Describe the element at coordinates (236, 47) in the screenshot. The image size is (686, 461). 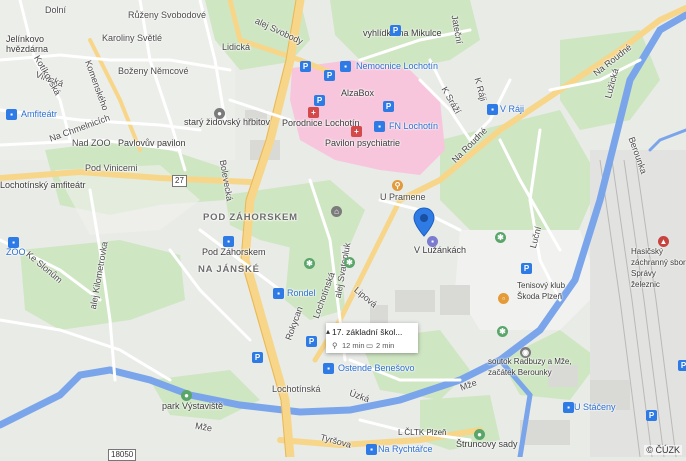
I see `street-label: Lidická` at that location.